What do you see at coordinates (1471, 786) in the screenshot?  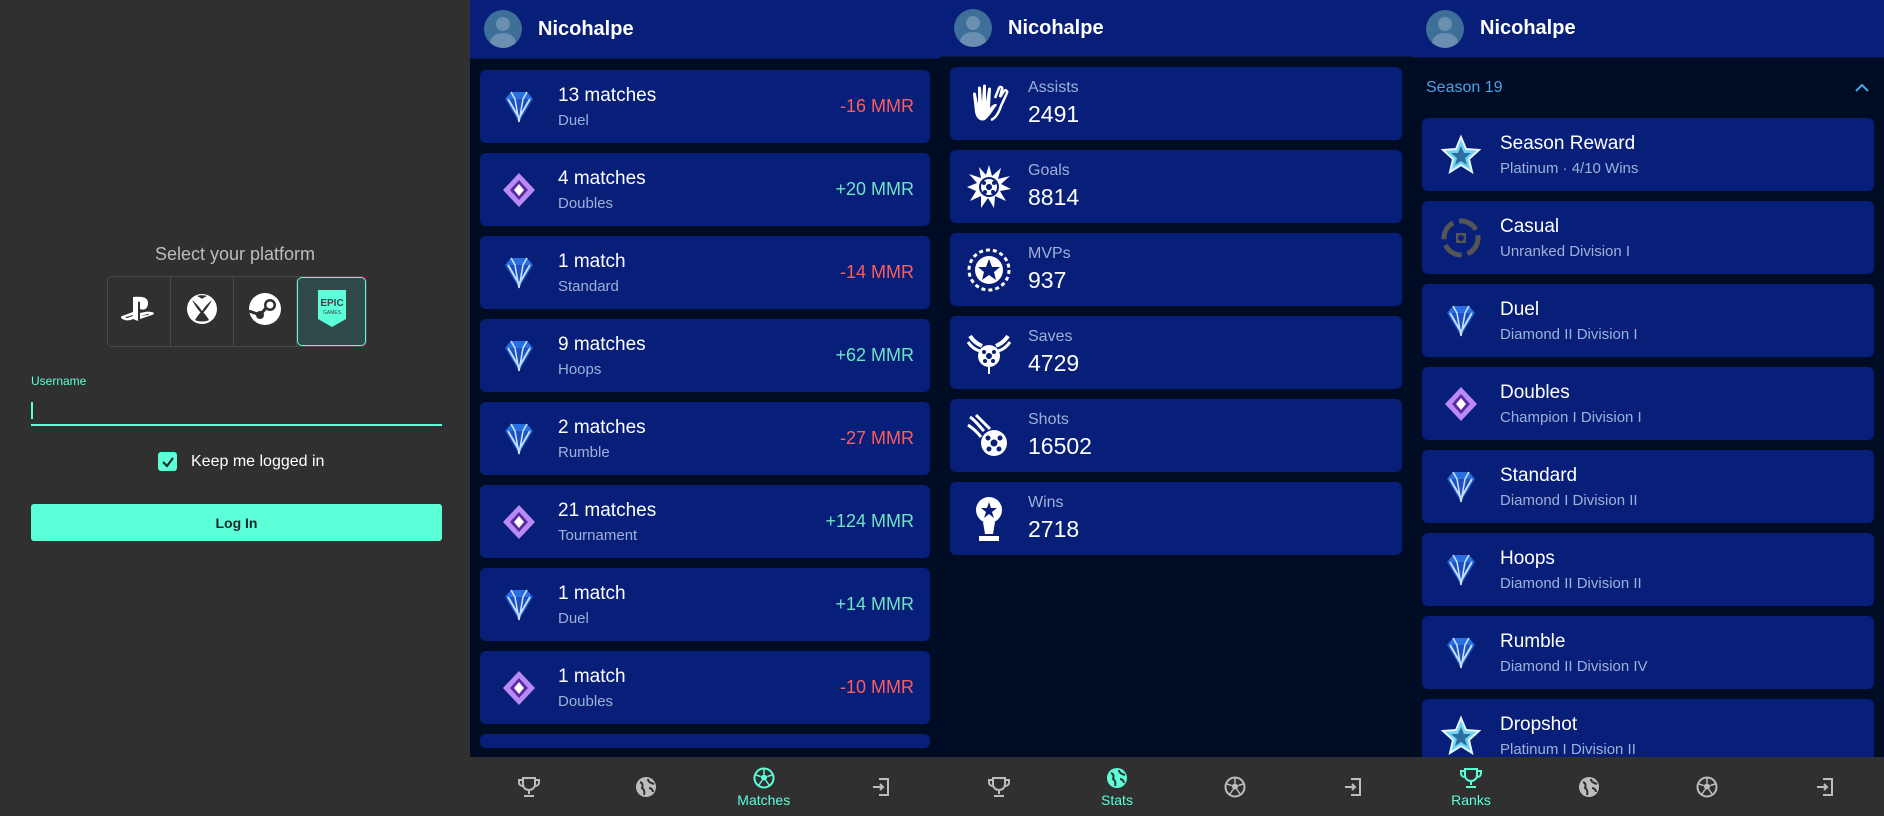 I see `nav-ranks: Ranks` at bounding box center [1471, 786].